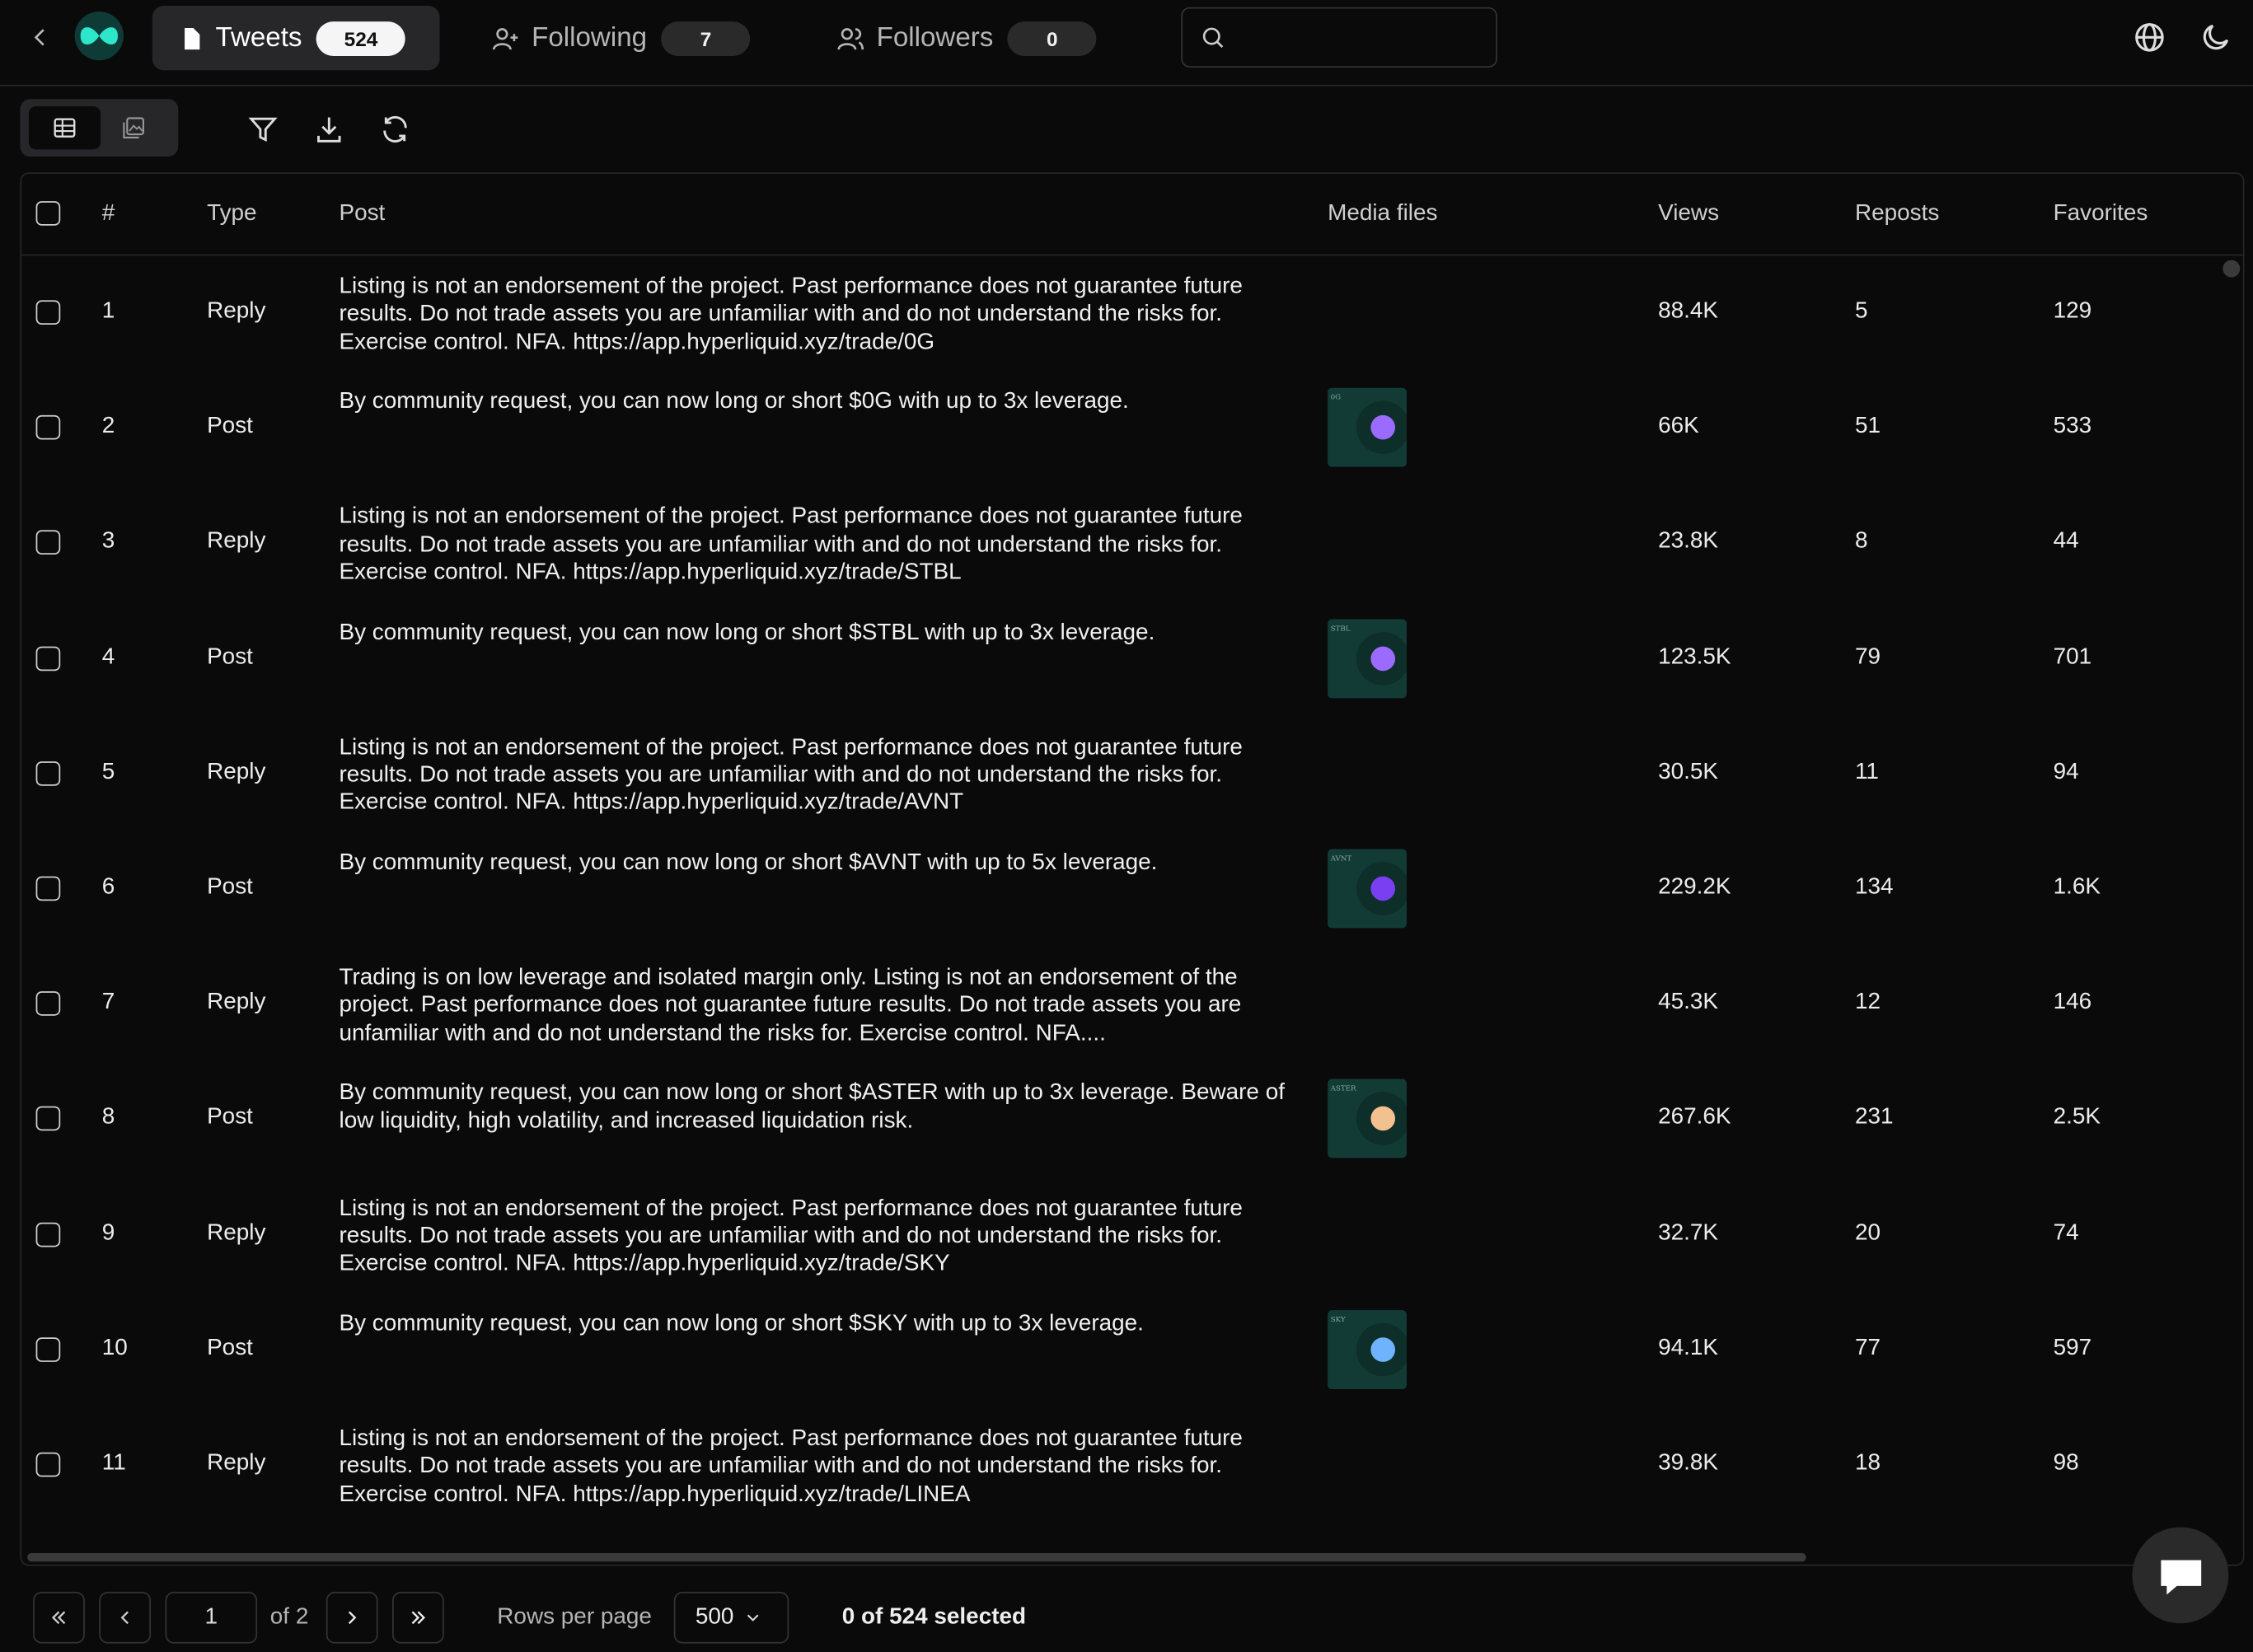  What do you see at coordinates (590, 37) in the screenshot?
I see `tab-following-label: Following` at bounding box center [590, 37].